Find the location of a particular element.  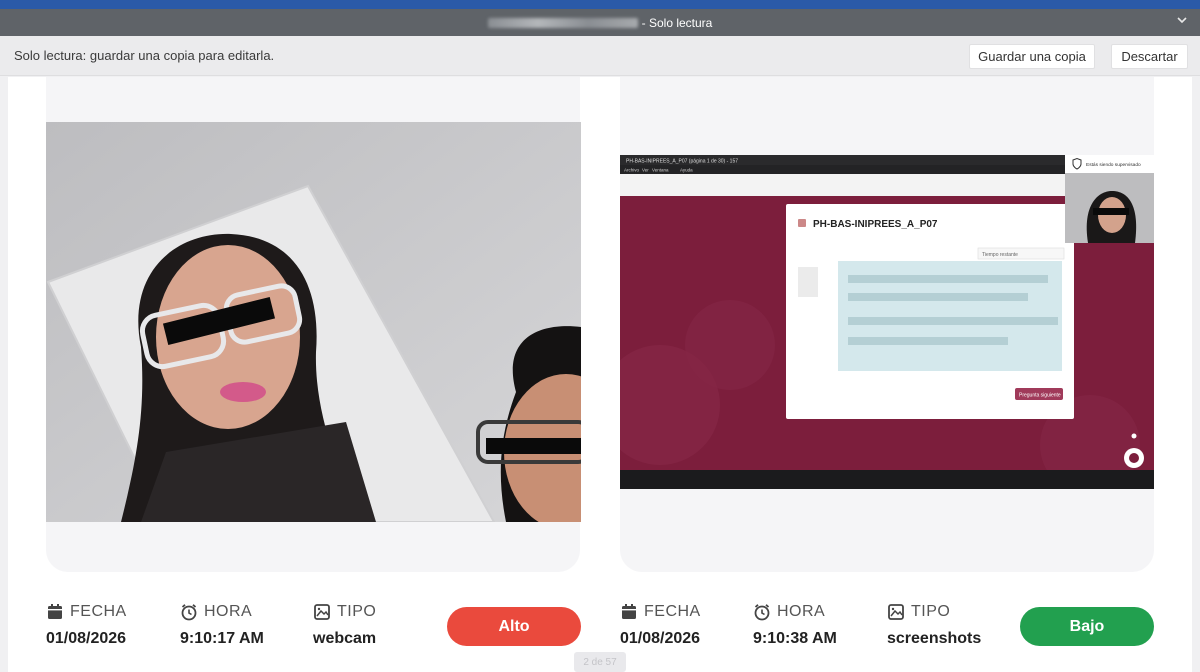

record-1-hora-value: 9:10:17 AM is located at coordinates (222, 638).